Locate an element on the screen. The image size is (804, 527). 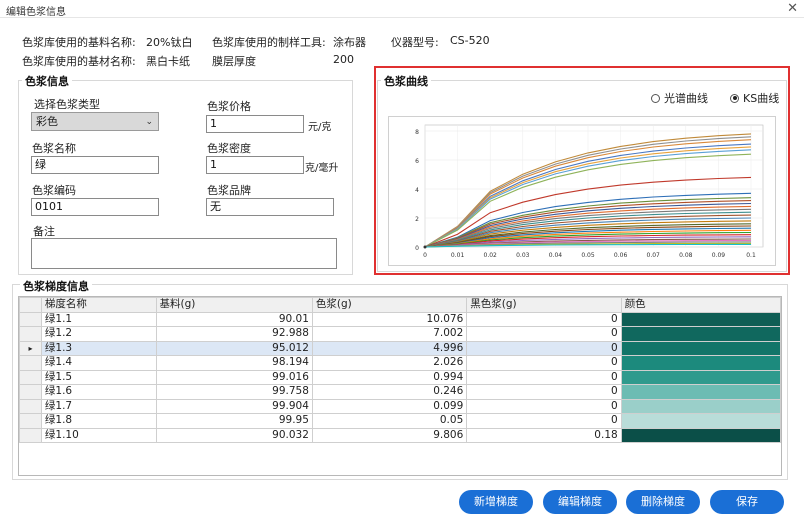
cell-paste: 0.099 is located at coordinates (389, 406).